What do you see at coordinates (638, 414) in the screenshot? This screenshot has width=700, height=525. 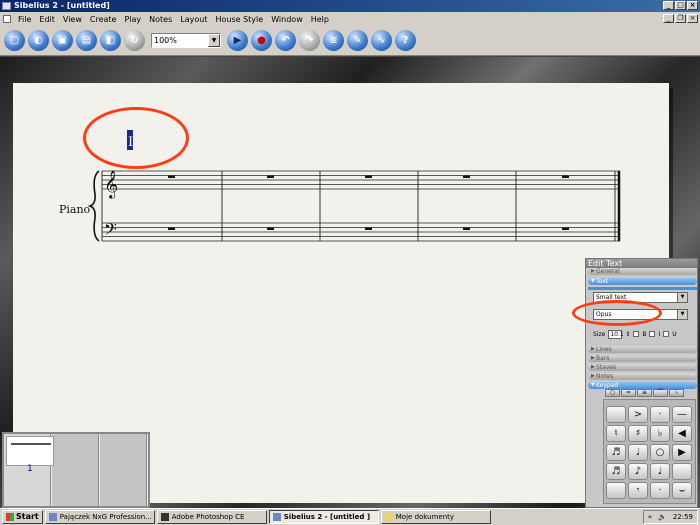 I see `keypad-key: >` at bounding box center [638, 414].